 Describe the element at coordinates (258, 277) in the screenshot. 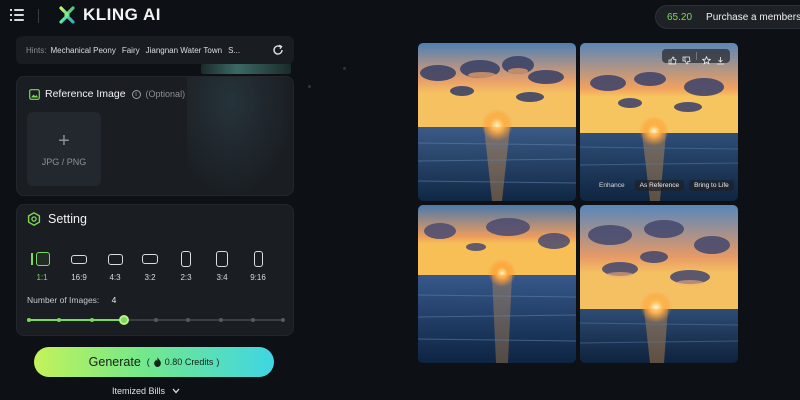

I see `ratio-label: 9:16` at that location.